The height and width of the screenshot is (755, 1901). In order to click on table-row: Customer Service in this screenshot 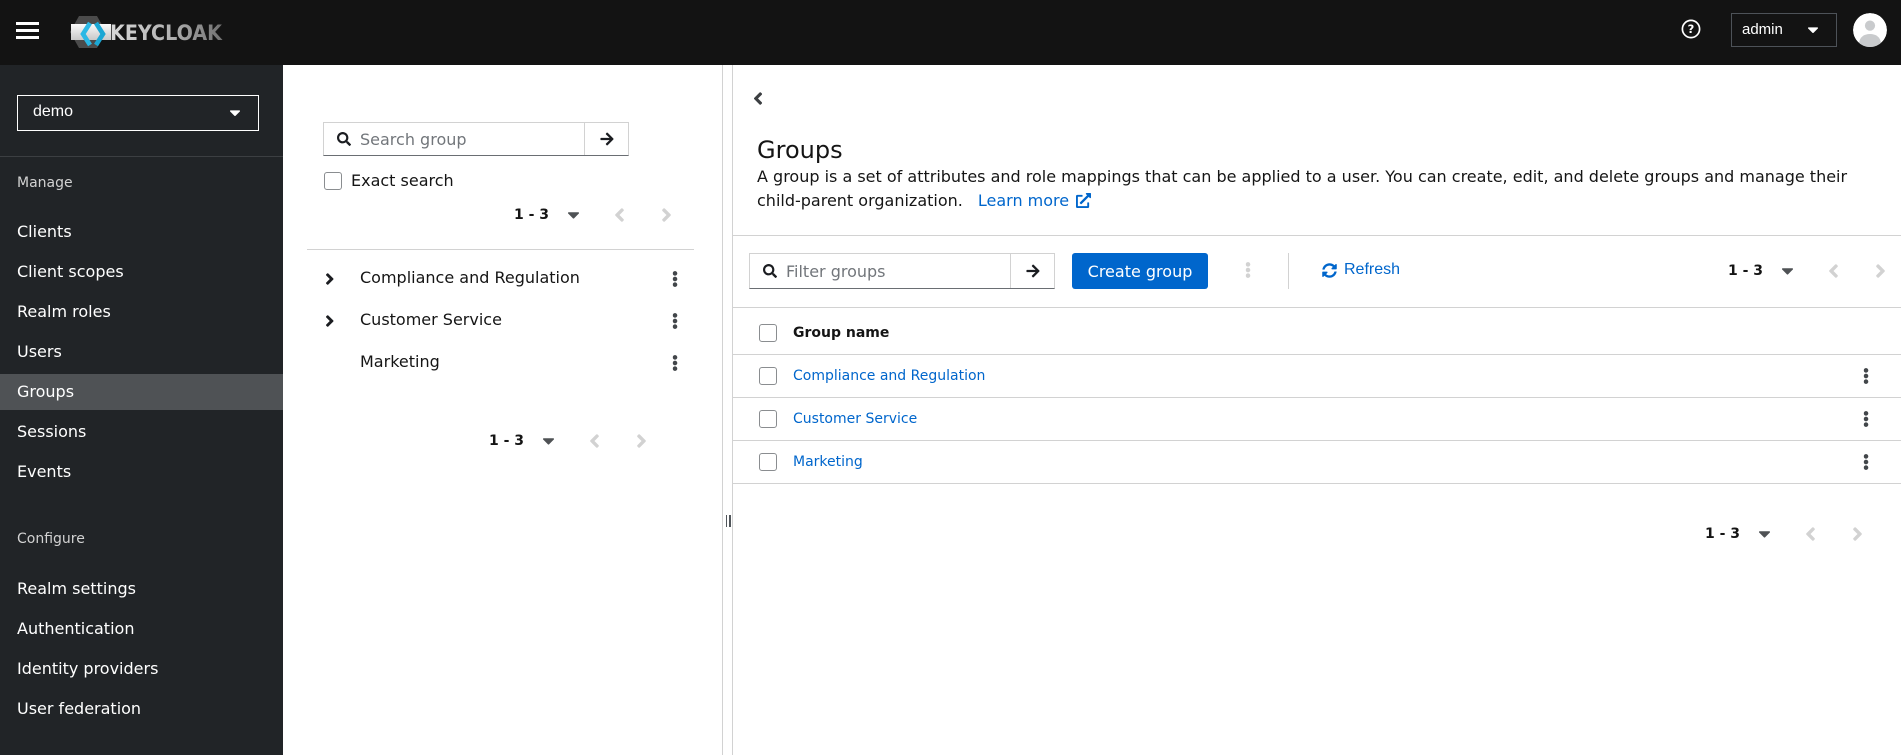, I will do `click(1317, 419)`.